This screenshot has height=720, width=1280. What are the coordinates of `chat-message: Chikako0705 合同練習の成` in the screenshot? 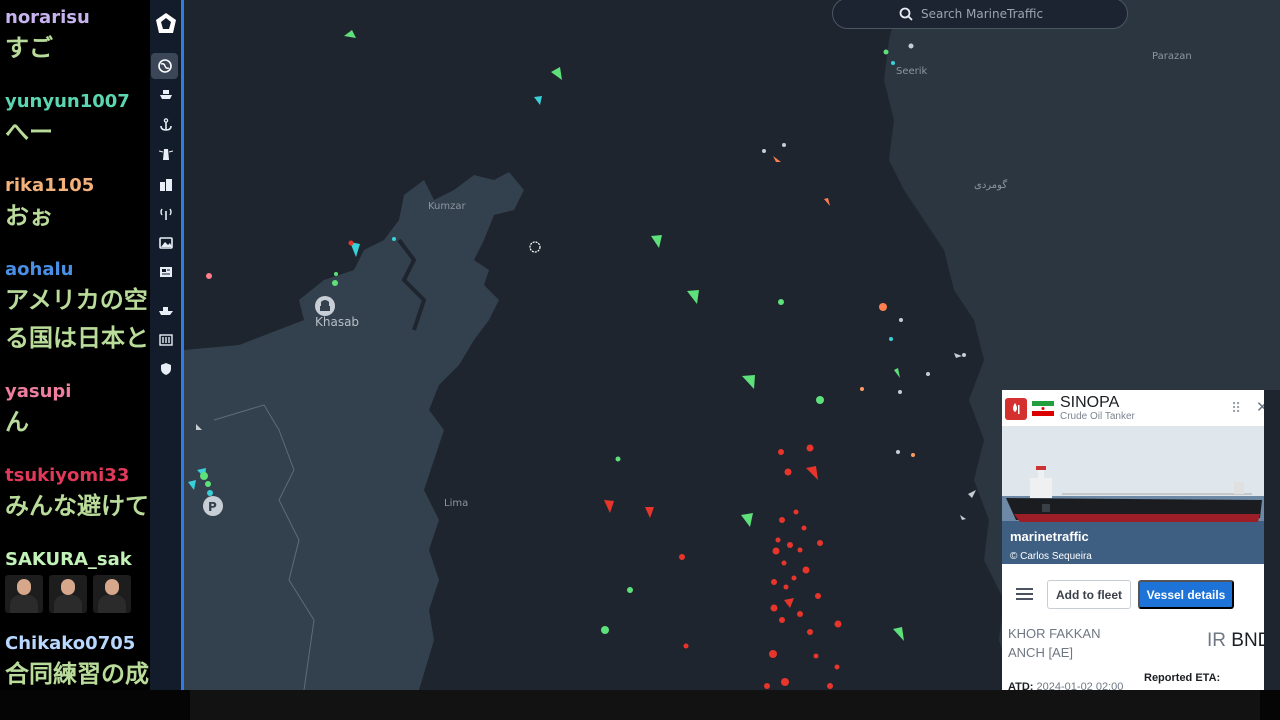 It's located at (77, 663).